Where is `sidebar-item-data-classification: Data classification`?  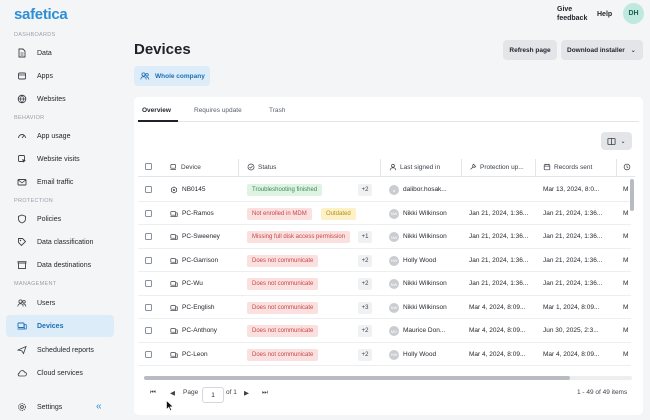
sidebar-item-data-classification: Data classification is located at coordinates (60, 242).